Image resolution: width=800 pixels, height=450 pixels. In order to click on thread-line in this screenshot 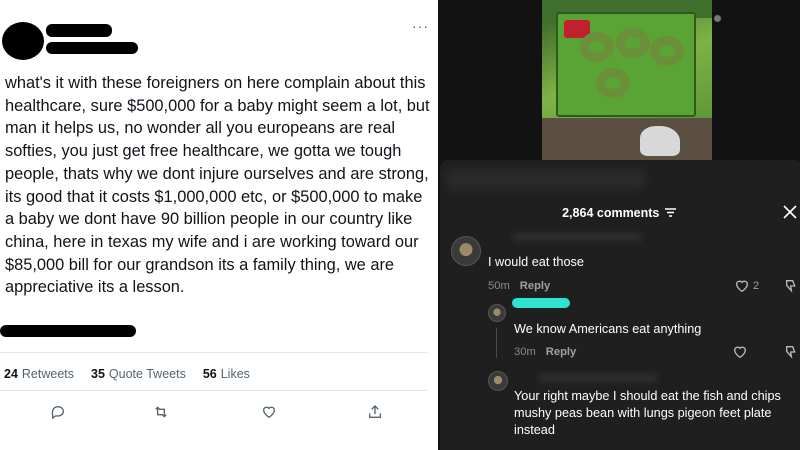, I will do `click(496, 343)`.